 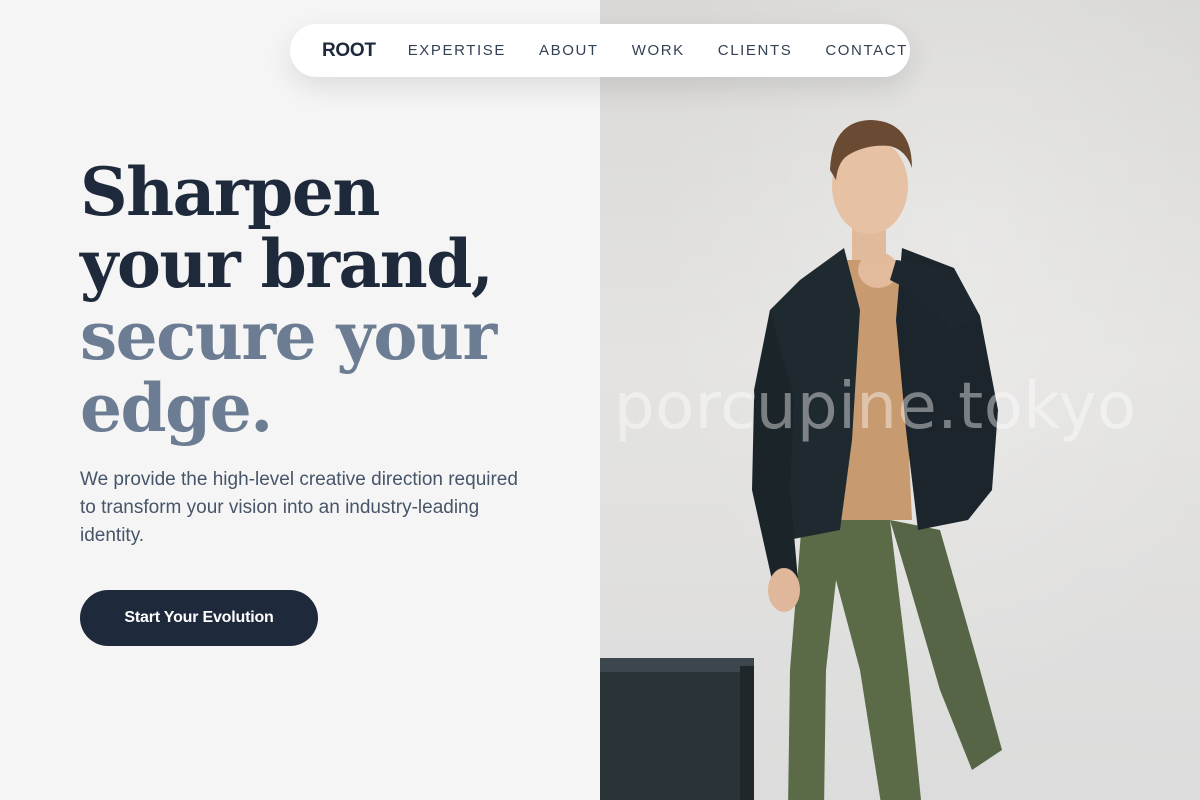 I want to click on plinth-side, so click(x=747, y=733).